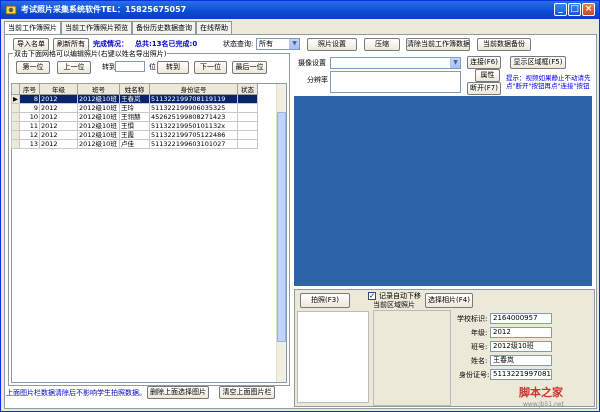  I want to click on table-row: 10 2012 2012级10班 王翎赫 452625199808271423, so click(134, 117).